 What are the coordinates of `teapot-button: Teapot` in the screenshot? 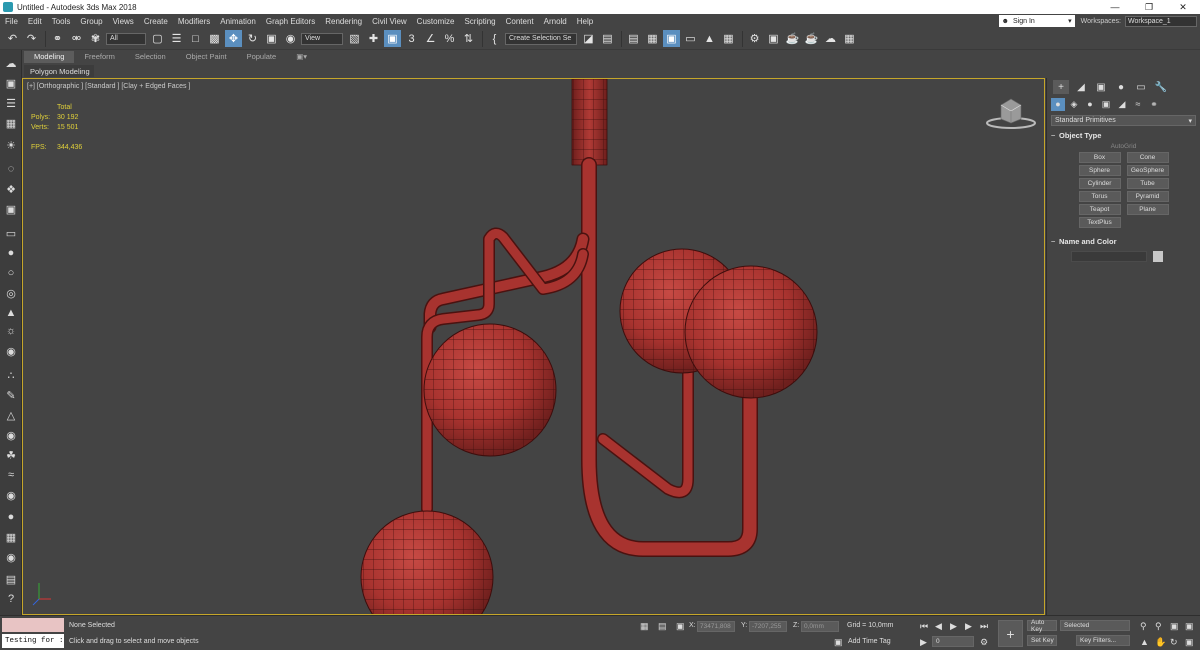 It's located at (1099, 209).